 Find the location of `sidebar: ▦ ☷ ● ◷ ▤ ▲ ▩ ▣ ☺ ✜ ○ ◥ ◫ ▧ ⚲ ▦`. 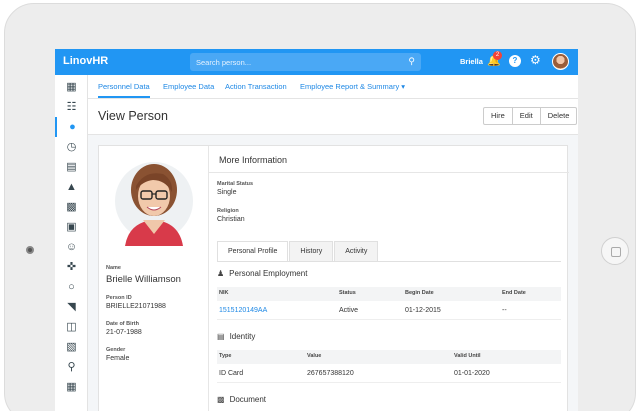

sidebar: ▦ ☷ ● ◷ ▤ ▲ ▩ ▣ ☺ ✜ ○ ◥ ◫ ▧ ⚲ ▦ is located at coordinates (71, 243).